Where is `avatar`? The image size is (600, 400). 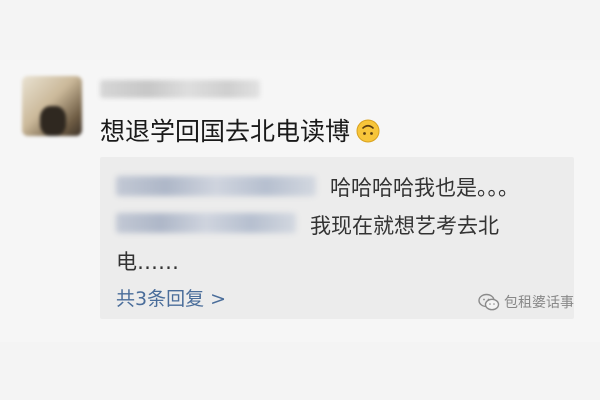 avatar is located at coordinates (52, 106).